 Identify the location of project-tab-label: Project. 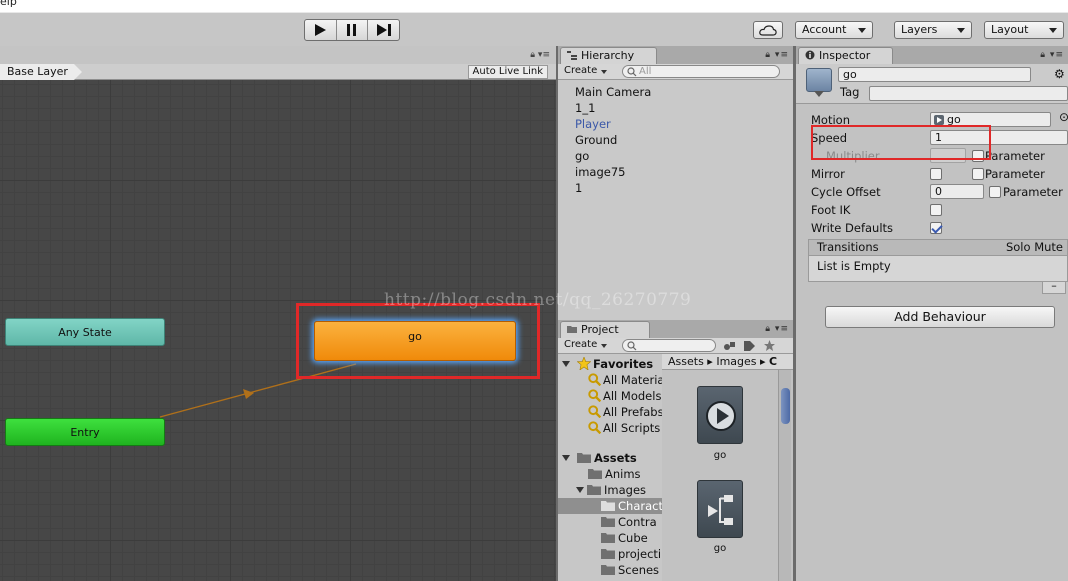
(600, 329).